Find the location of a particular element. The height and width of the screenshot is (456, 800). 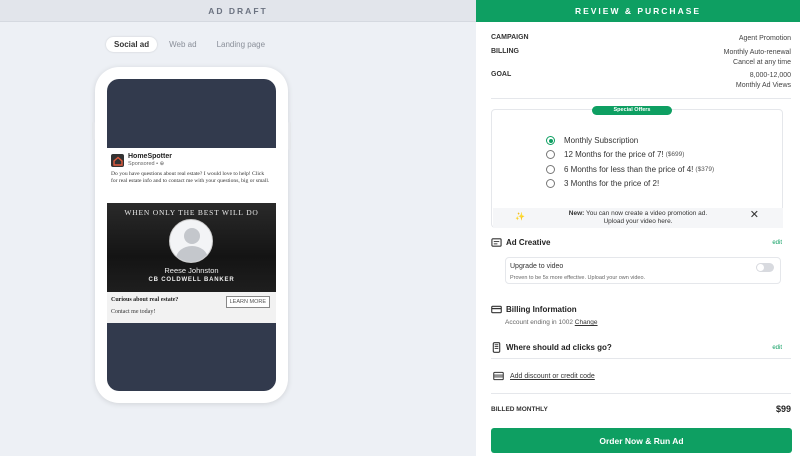

ad-clicks-section: Where should ad clicks go? edit is located at coordinates (641, 347).